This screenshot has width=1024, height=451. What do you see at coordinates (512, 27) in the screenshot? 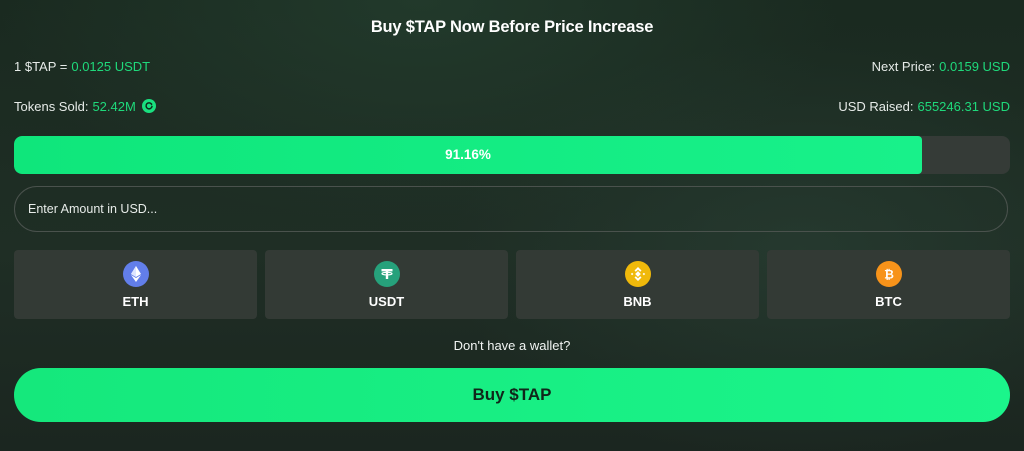
I see `page-title: Buy $TAP Now Before Price Increase` at bounding box center [512, 27].